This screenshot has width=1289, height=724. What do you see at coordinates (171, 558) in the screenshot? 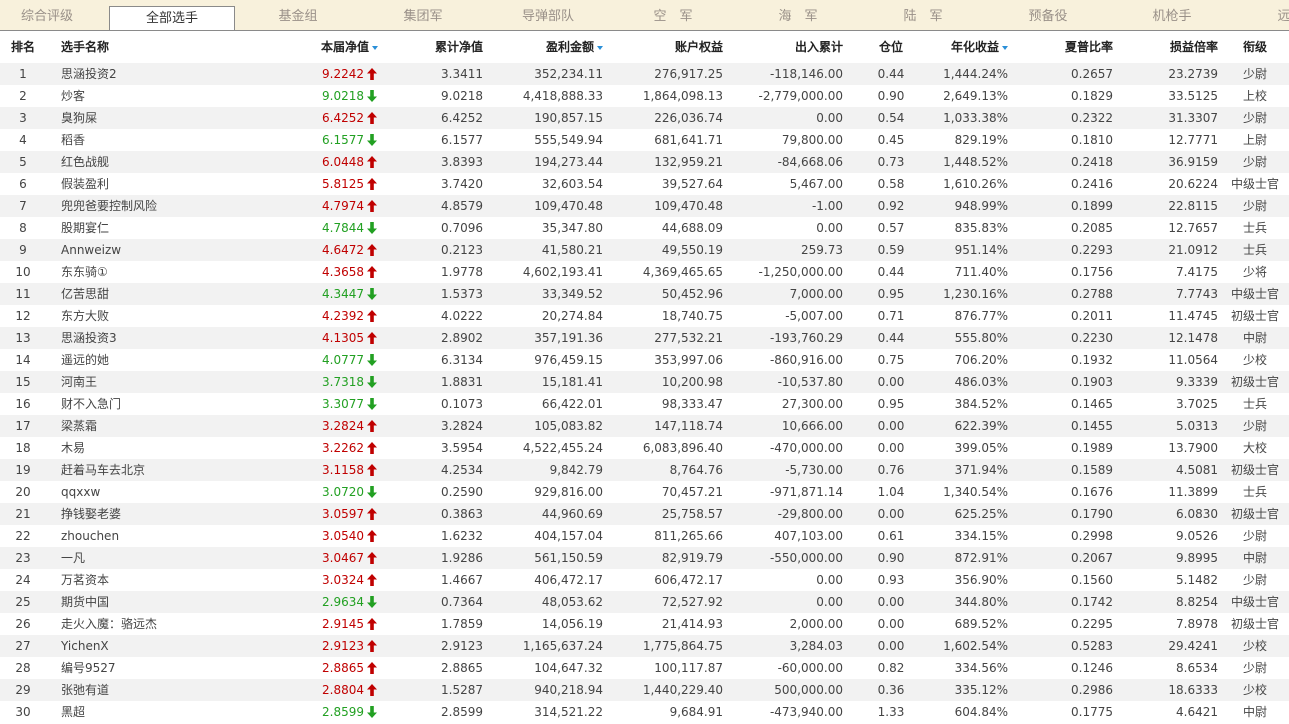
I see `player-name: 一凡` at bounding box center [171, 558].